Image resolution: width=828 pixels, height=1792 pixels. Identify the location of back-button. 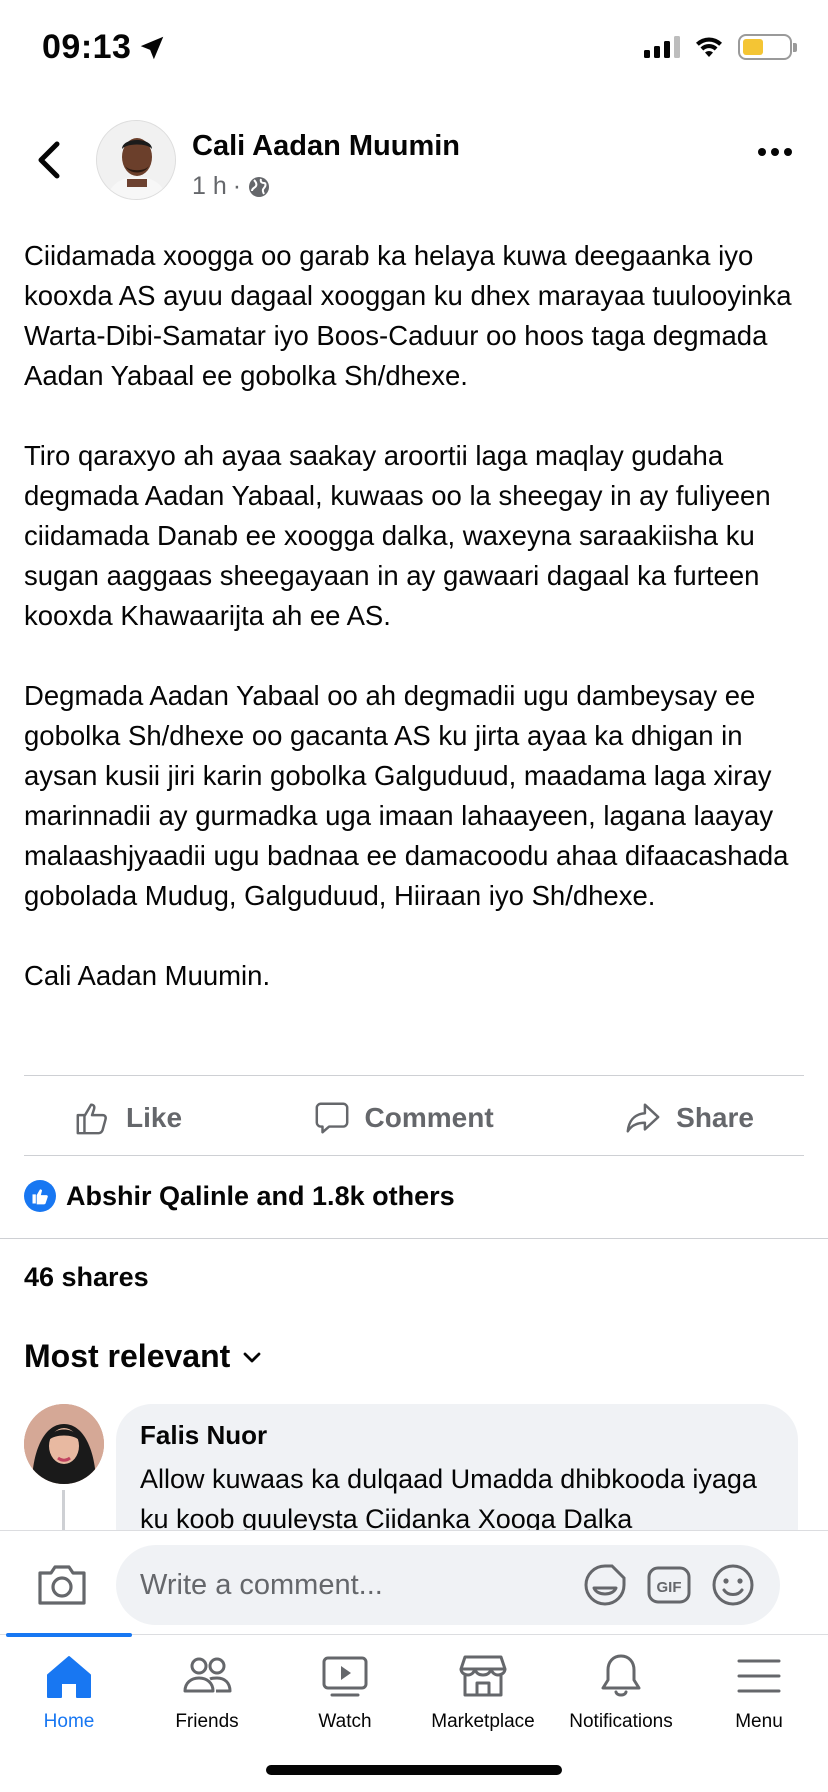
(48, 160).